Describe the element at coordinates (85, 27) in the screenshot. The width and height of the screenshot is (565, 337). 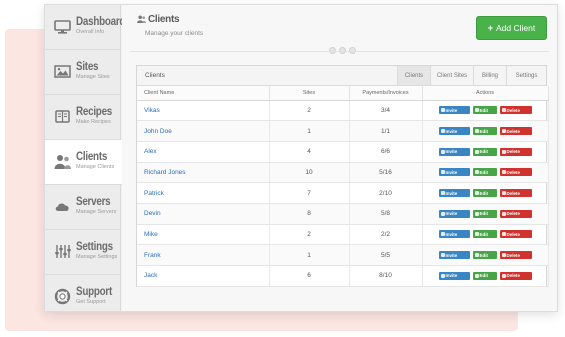
I see `sidebar-item-dashboard: Dashboard Overall Info` at that location.